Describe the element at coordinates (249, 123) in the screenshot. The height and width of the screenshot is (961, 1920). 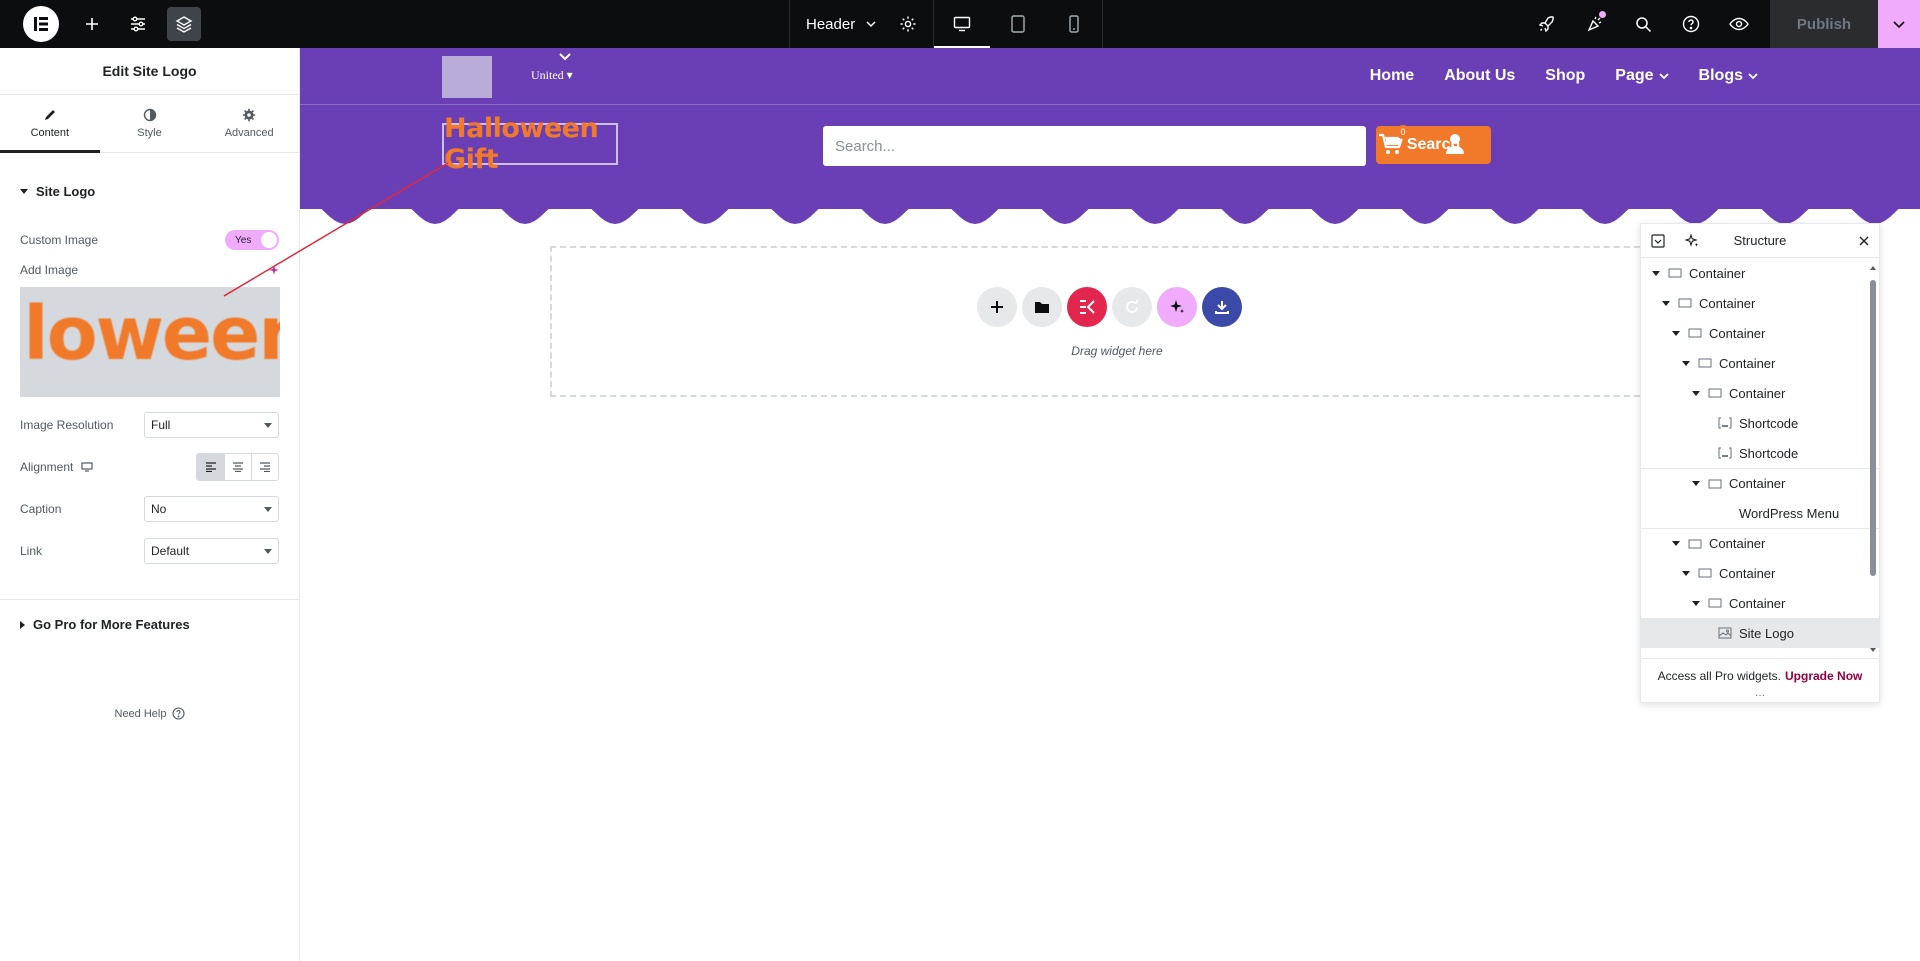
I see `tab-advanced: Advanced` at that location.